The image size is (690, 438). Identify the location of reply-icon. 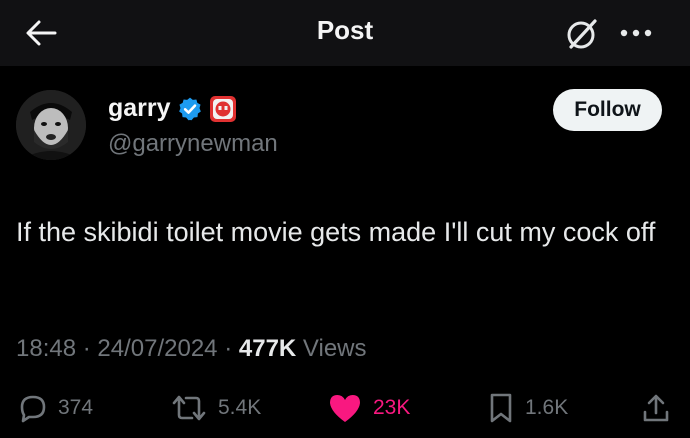
(33, 409).